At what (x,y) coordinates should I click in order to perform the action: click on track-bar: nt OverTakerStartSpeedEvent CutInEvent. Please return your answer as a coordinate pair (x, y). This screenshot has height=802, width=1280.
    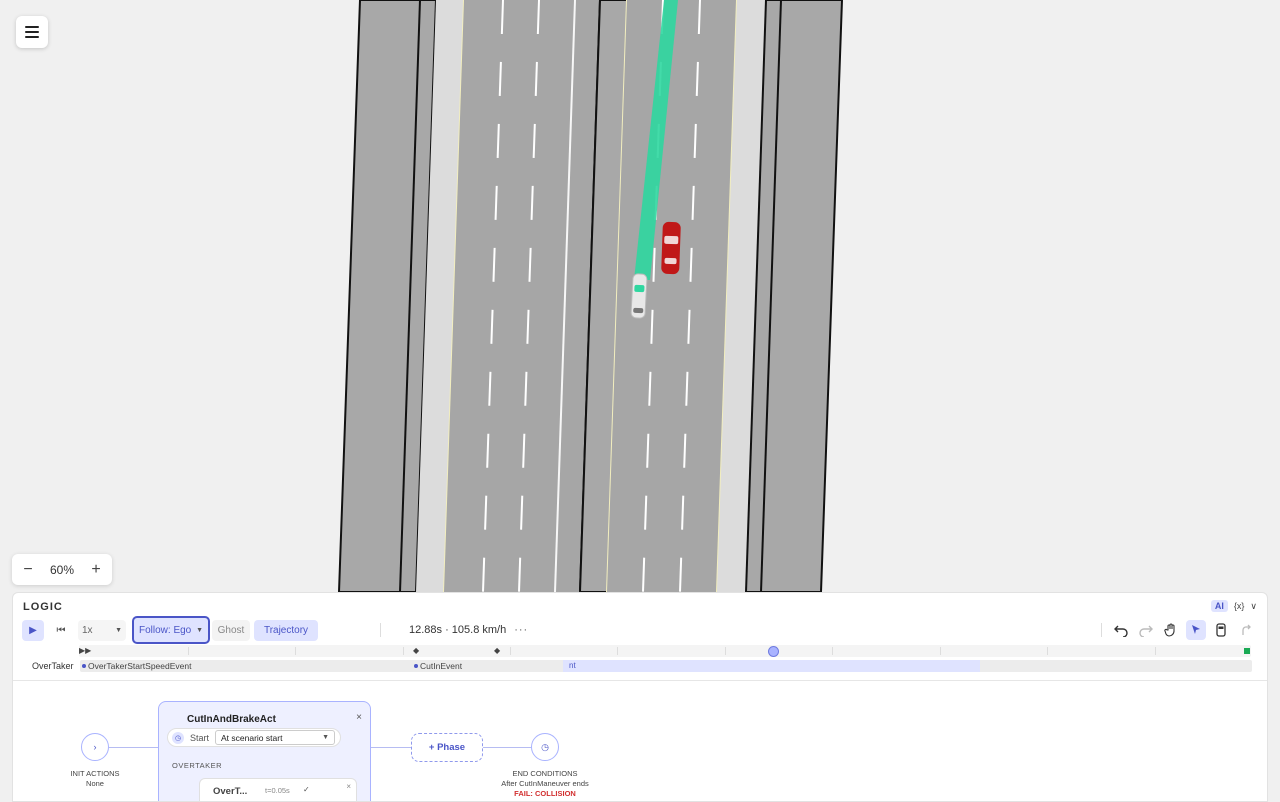
    Looking at the image, I should click on (666, 666).